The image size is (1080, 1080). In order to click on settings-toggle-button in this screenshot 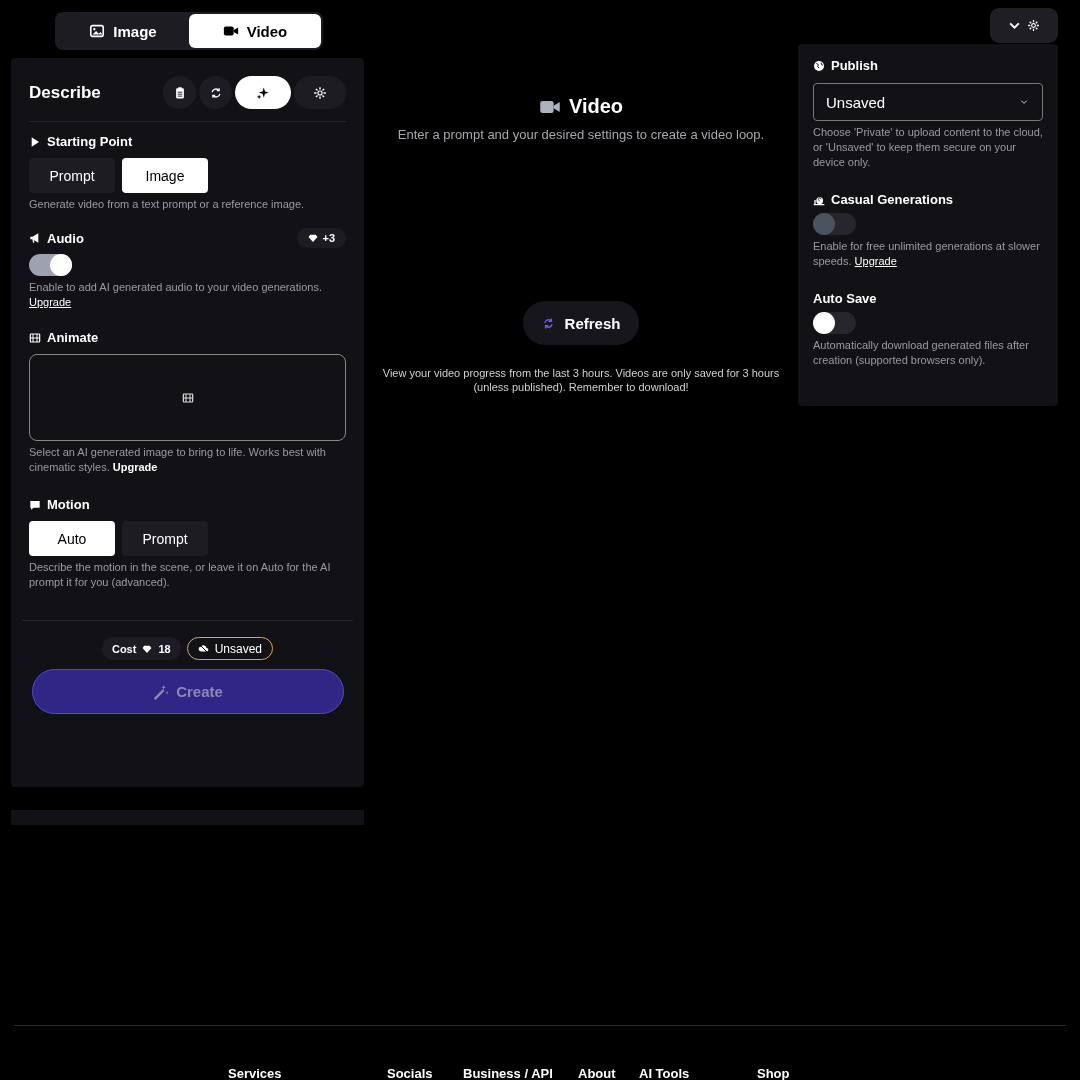, I will do `click(1024, 25)`.